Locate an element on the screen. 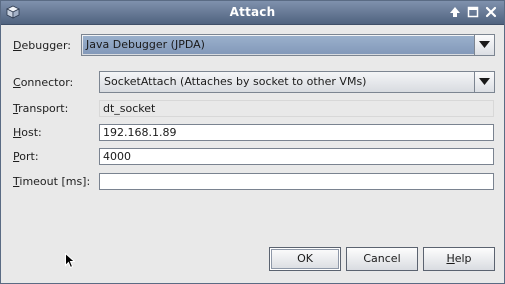 This screenshot has height=284, width=505. connector-label: Connector: is located at coordinates (43, 82).